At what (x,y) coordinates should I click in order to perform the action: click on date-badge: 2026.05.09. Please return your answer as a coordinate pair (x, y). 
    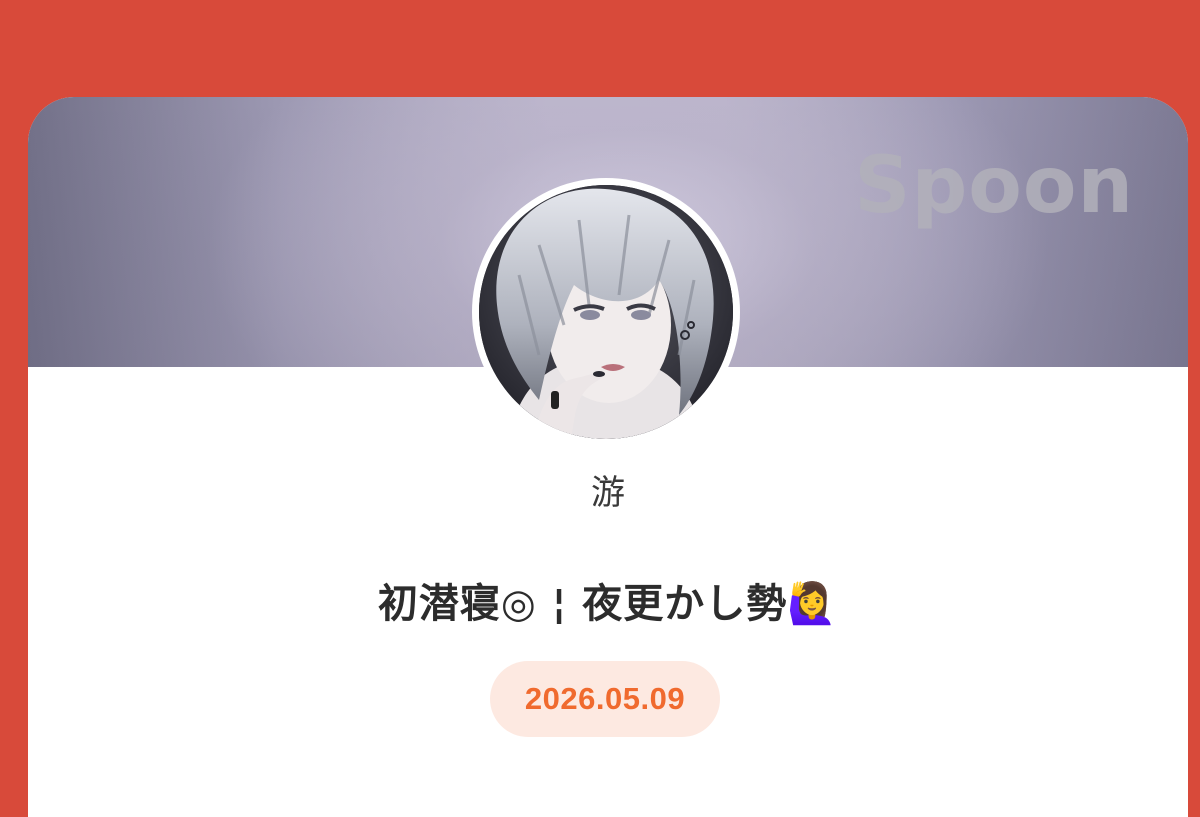
    Looking at the image, I should click on (605, 699).